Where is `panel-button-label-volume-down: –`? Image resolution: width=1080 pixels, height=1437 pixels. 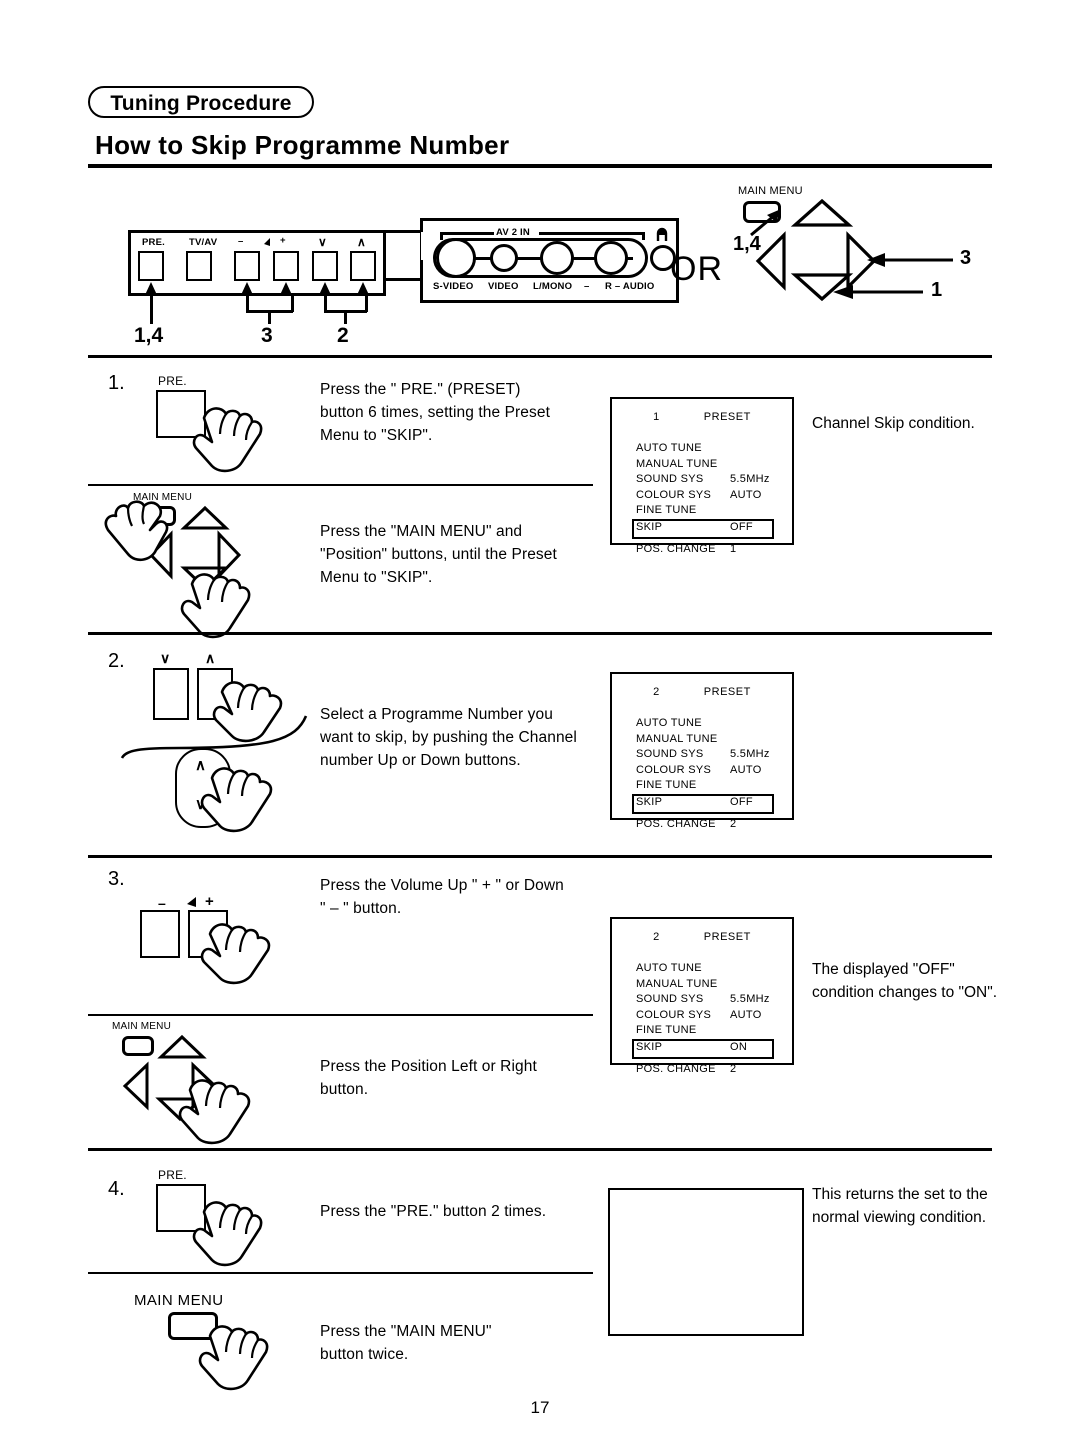 panel-button-label-volume-down: – is located at coordinates (241, 241).